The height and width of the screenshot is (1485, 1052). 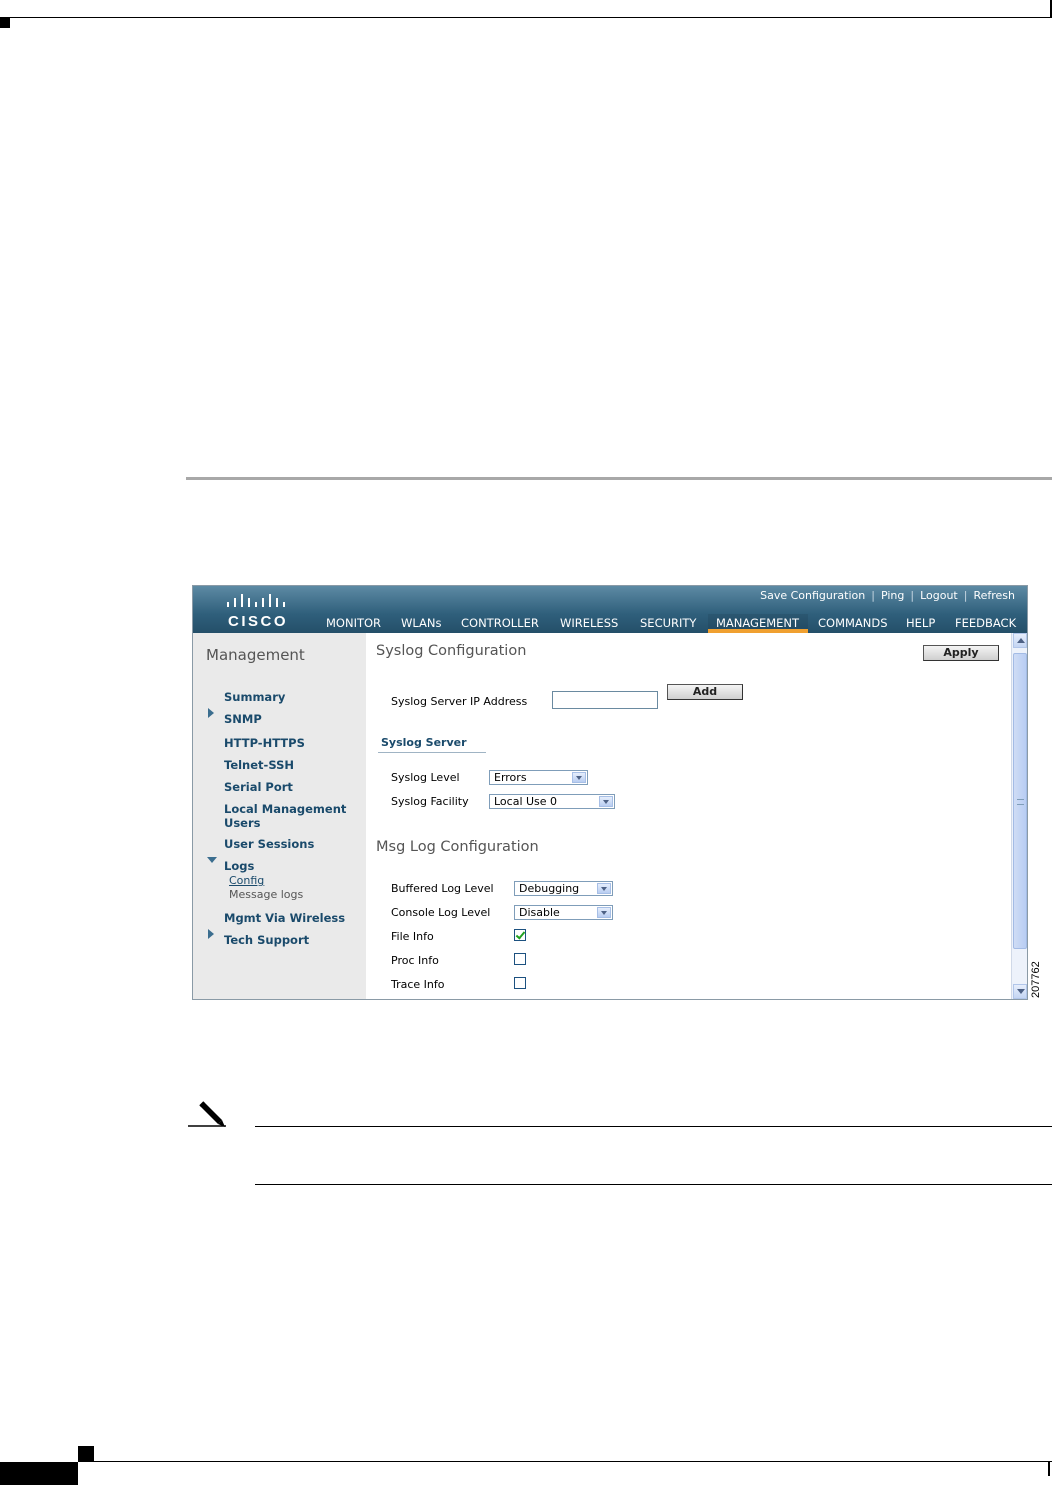 What do you see at coordinates (668, 623) in the screenshot?
I see `nav-security: SECURITY` at bounding box center [668, 623].